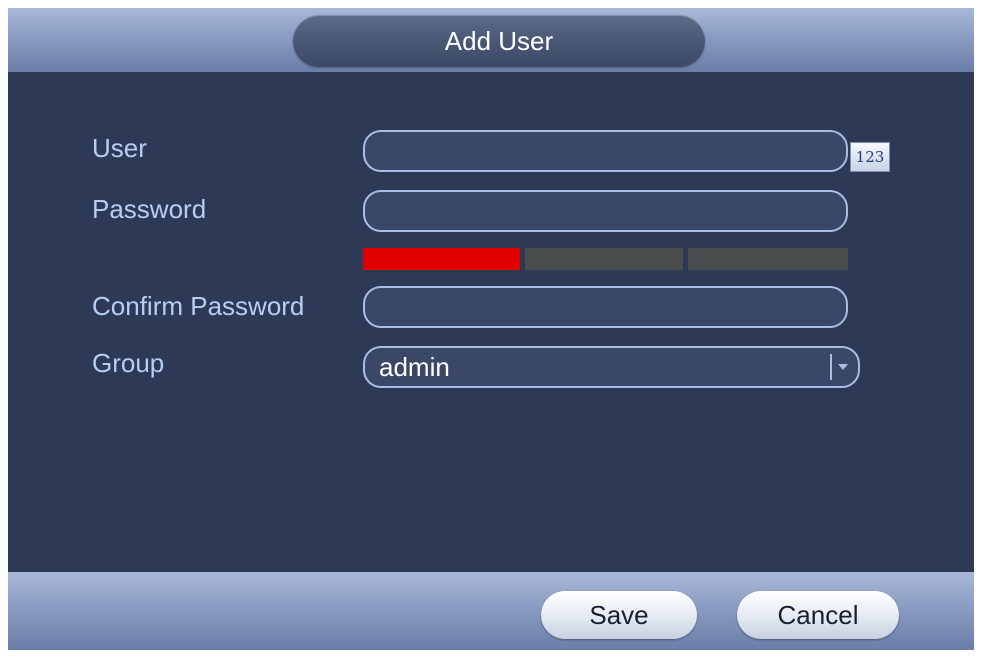 The width and height of the screenshot is (989, 658). What do you see at coordinates (611, 367) in the screenshot?
I see `group-select: admin` at bounding box center [611, 367].